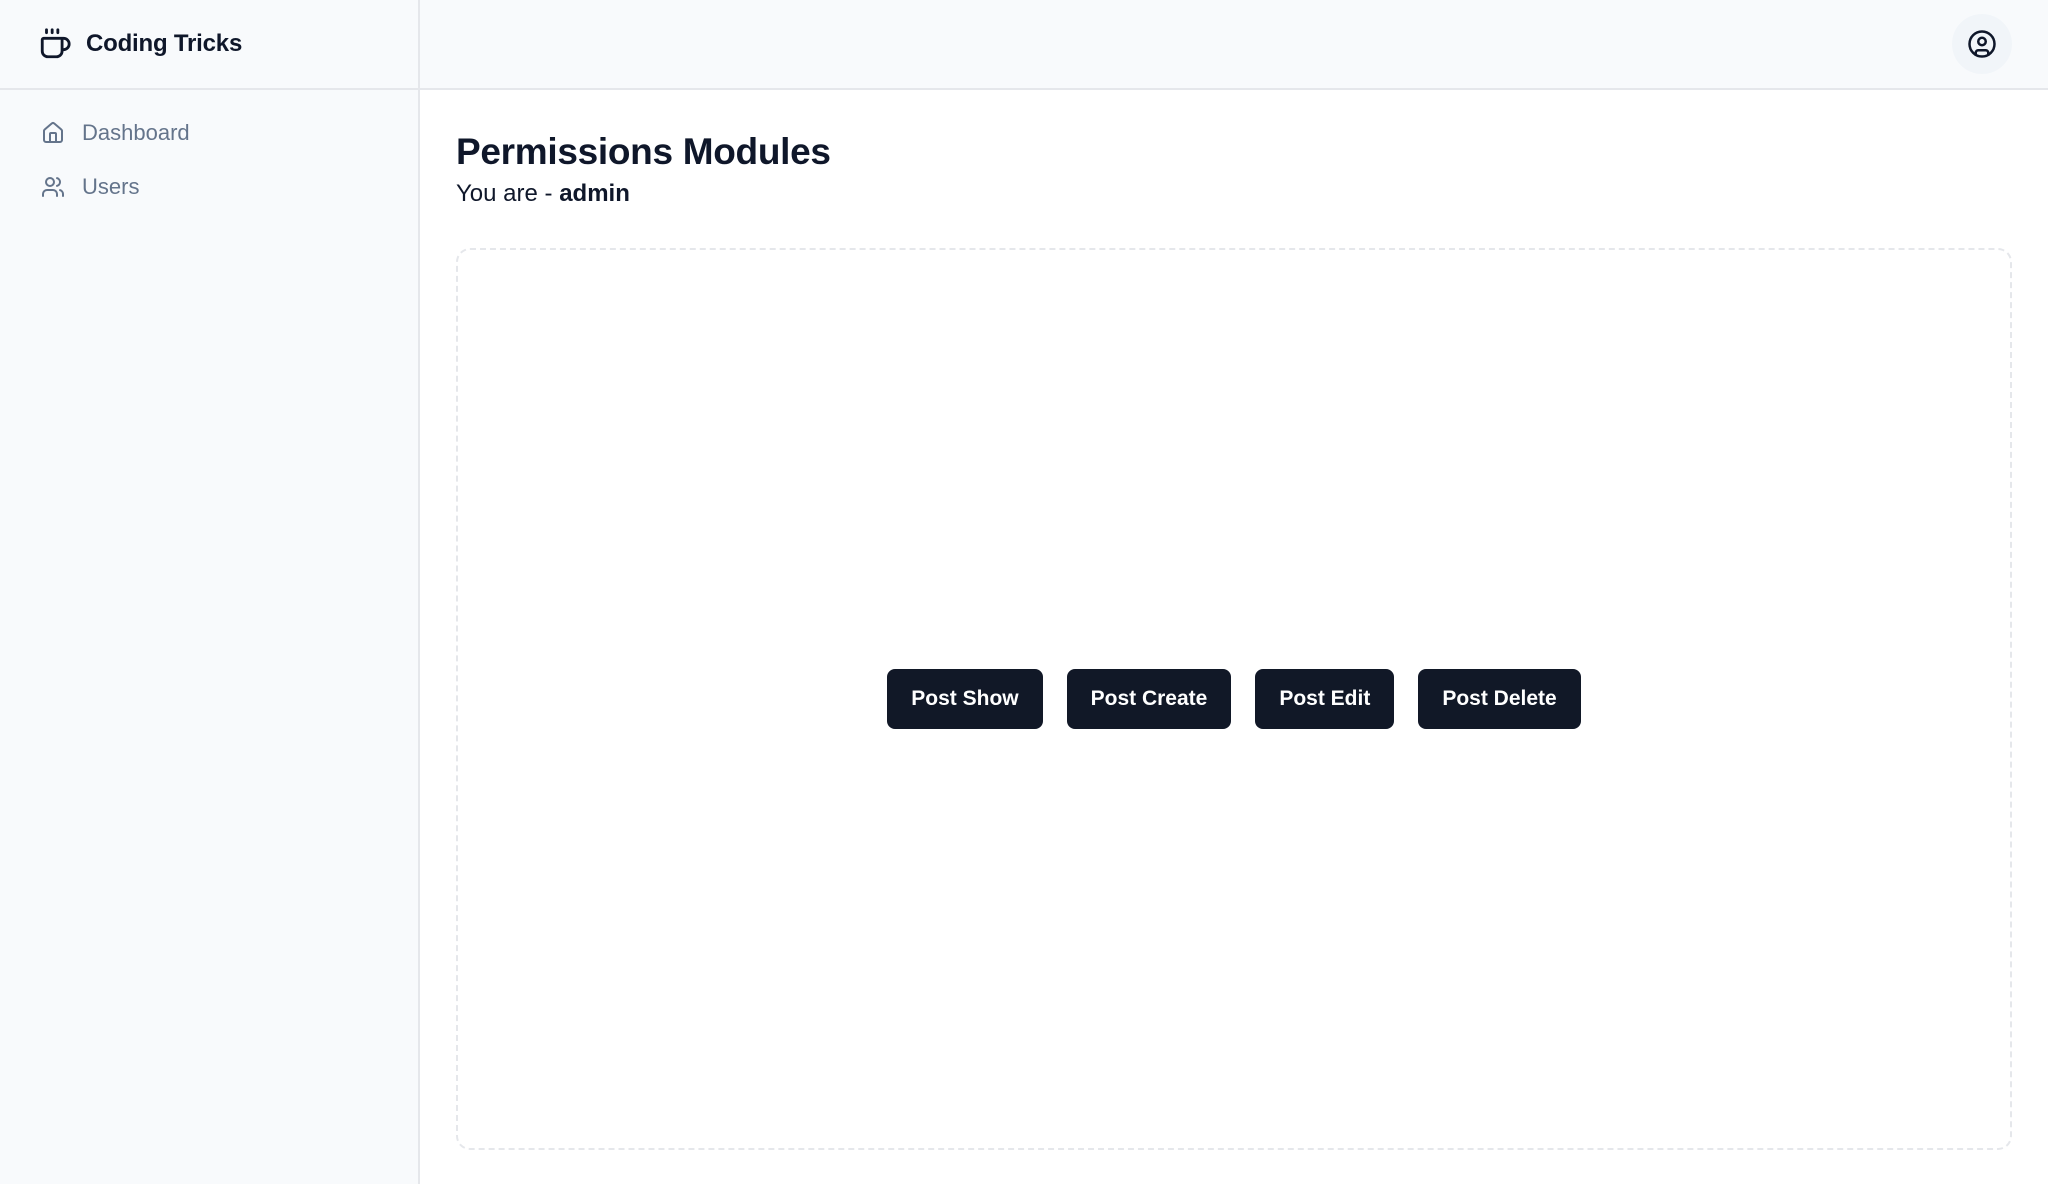  I want to click on post-create-button: Post Create, so click(1149, 699).